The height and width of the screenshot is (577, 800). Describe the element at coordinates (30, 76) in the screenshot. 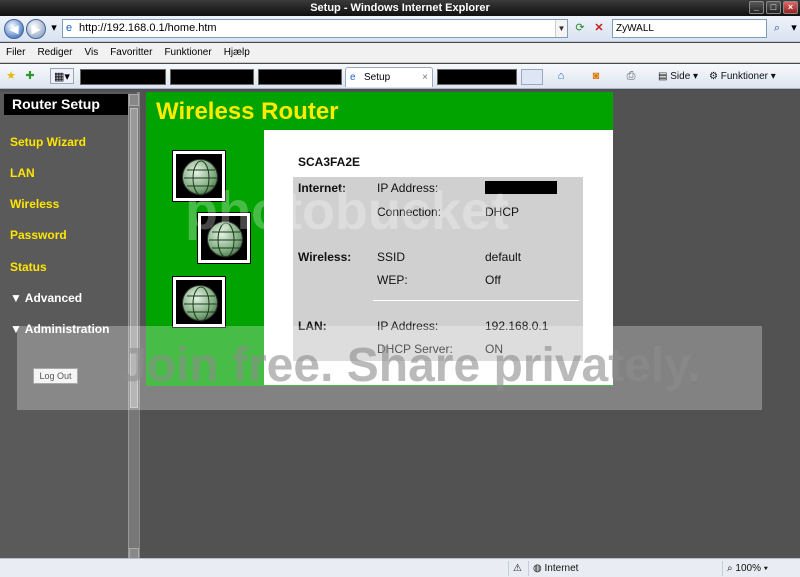

I see `add-favorite-icon: ✚` at that location.